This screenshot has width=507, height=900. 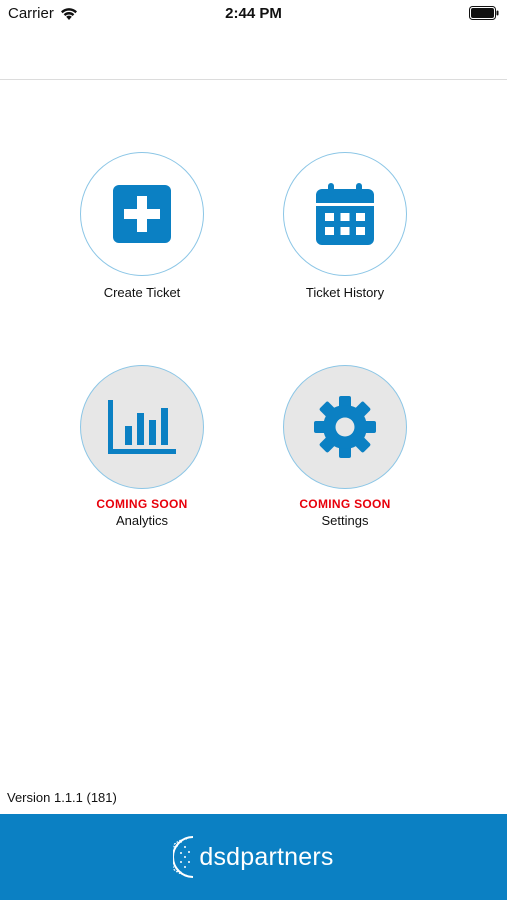 What do you see at coordinates (484, 13) in the screenshot?
I see `battery-icon` at bounding box center [484, 13].